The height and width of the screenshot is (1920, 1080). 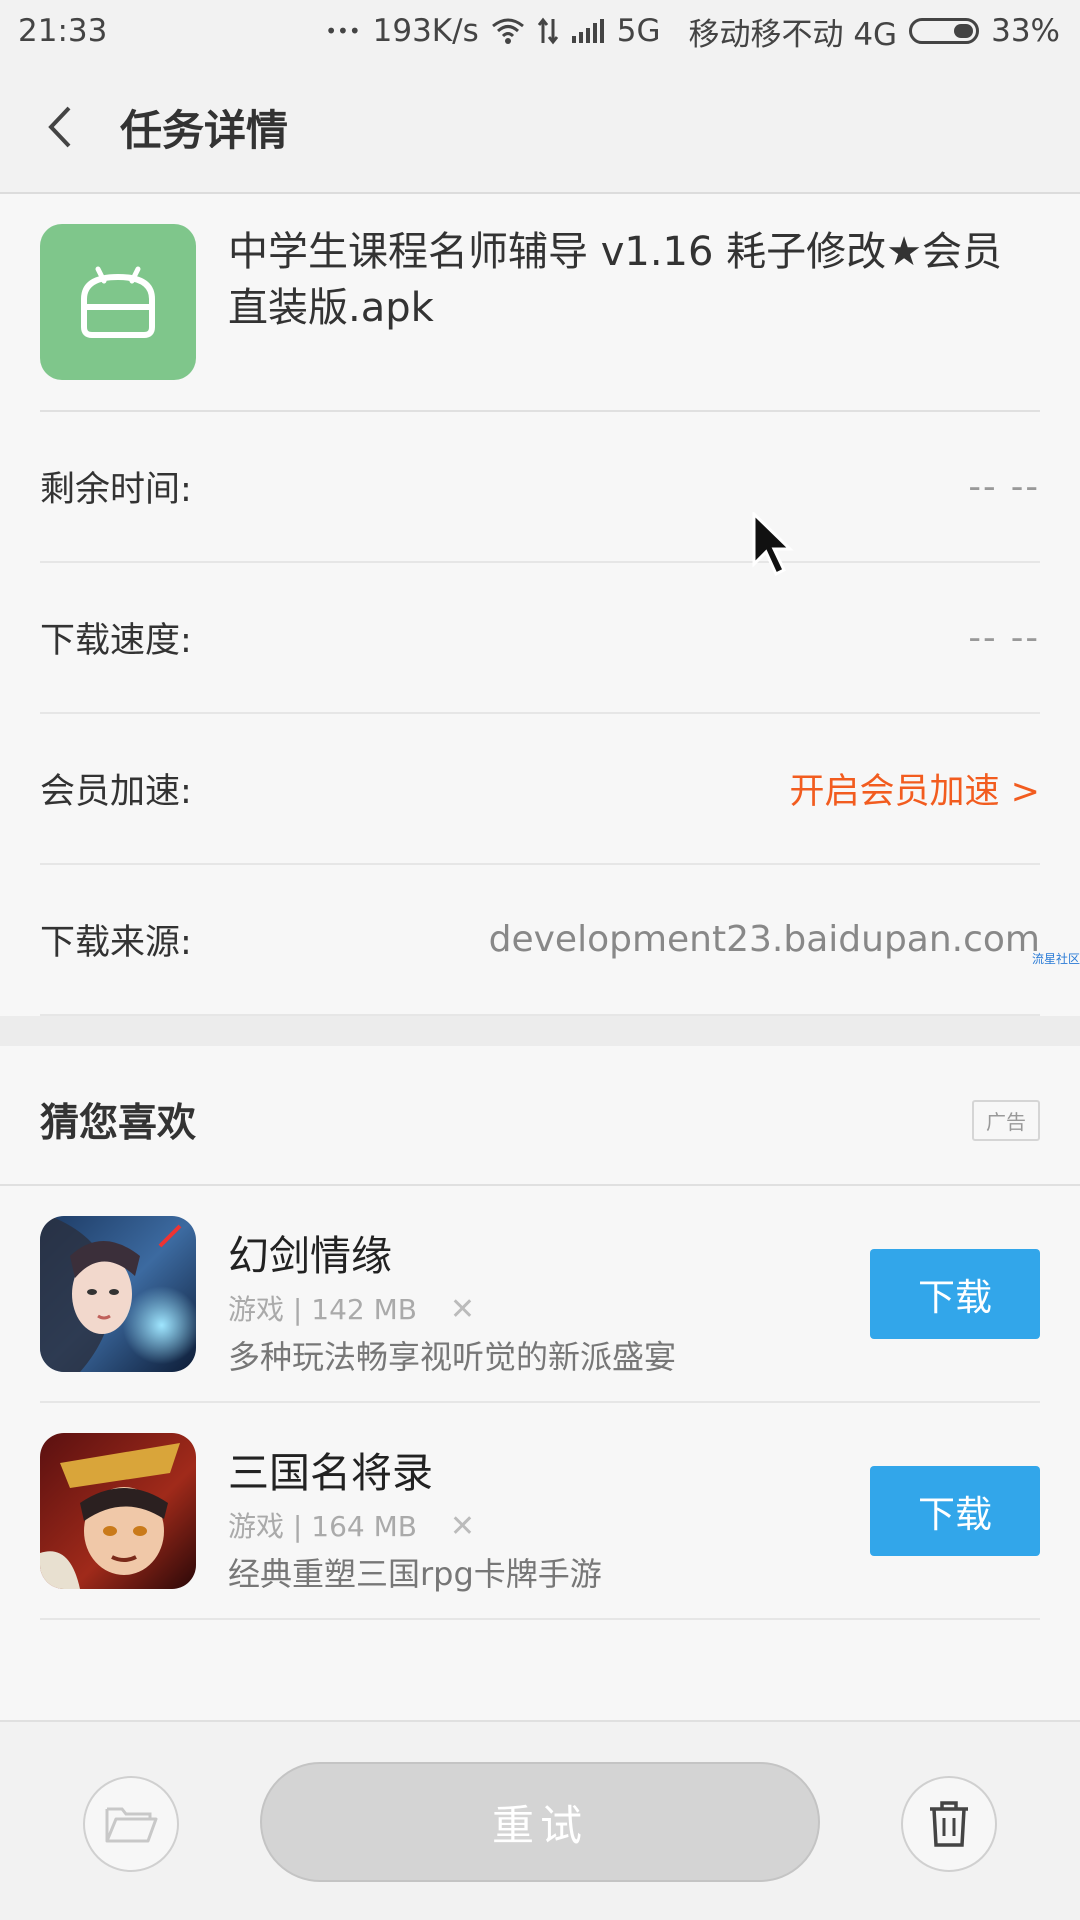 I want to click on open-folder-button, so click(x=131, y=1824).